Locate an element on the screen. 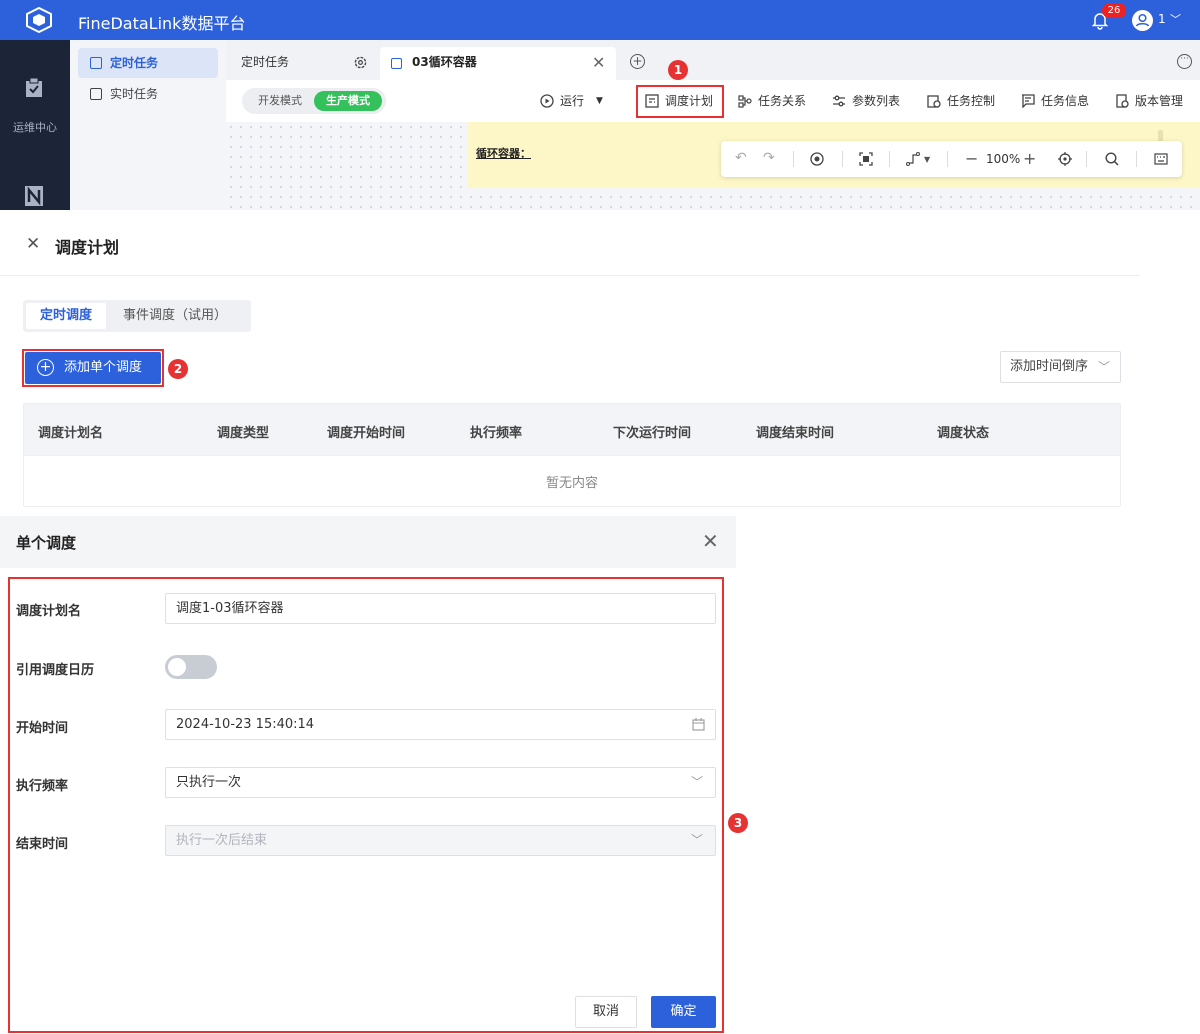 This screenshot has width=1200, height=1034. user-label: 1 is located at coordinates (1162, 19).